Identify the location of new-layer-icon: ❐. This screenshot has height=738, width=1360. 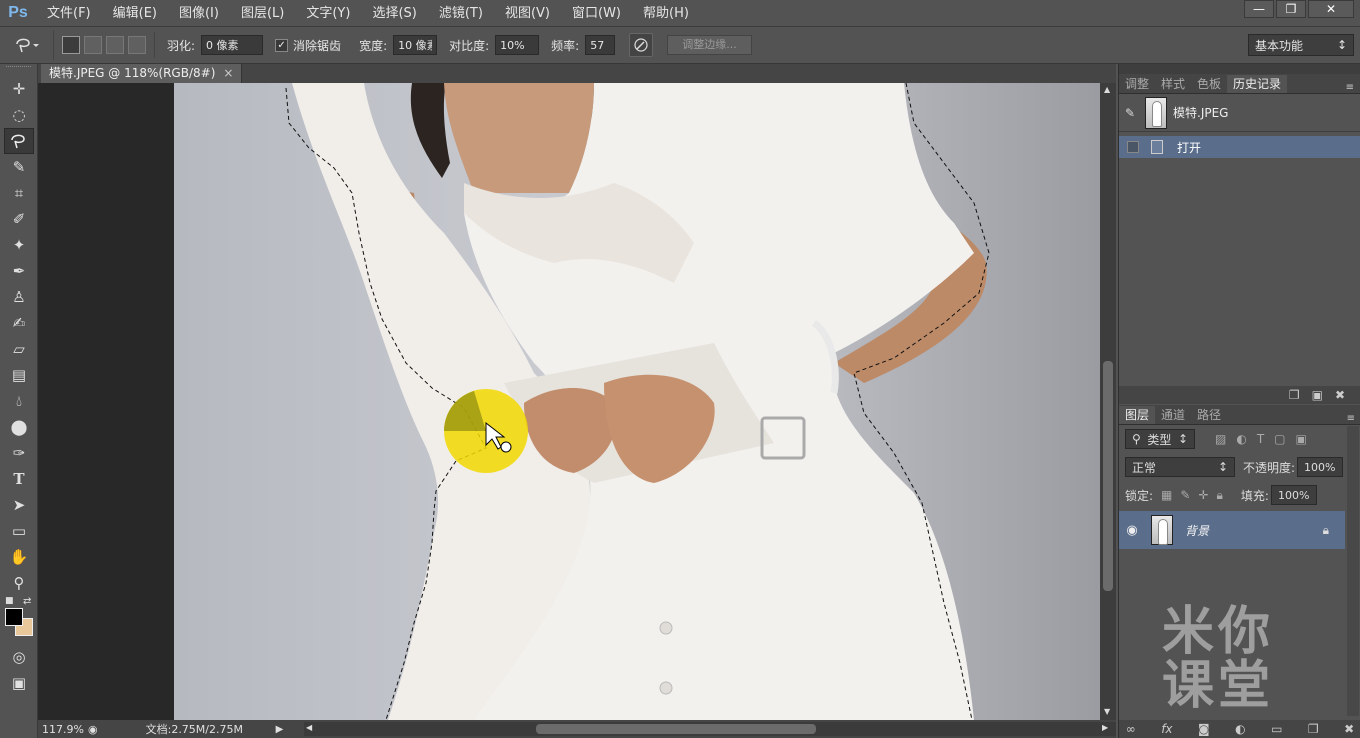
(1313, 729).